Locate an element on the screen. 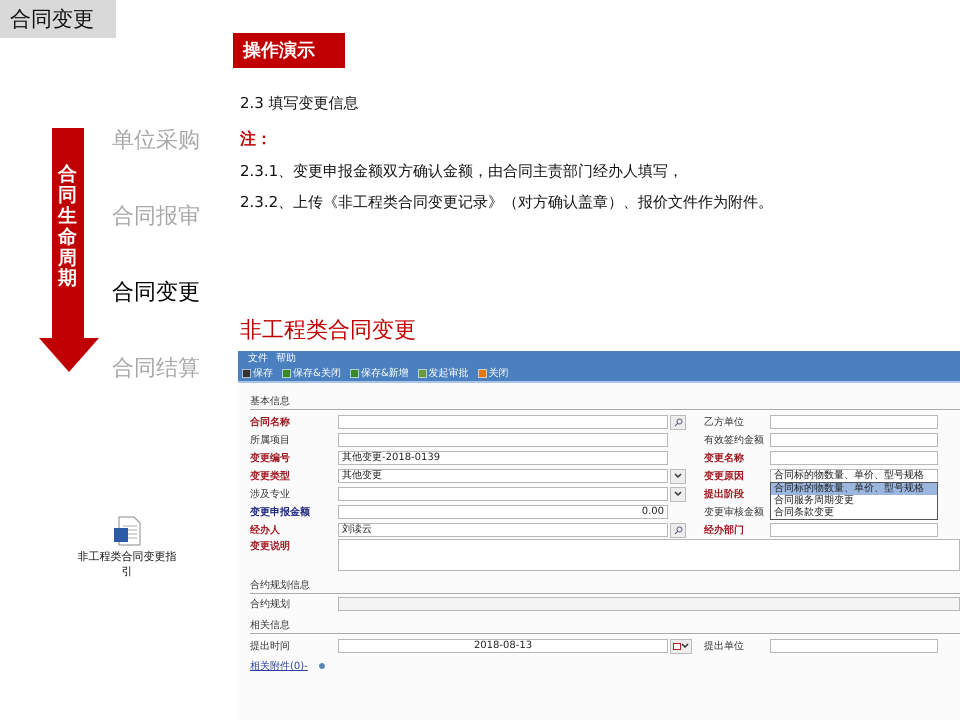 This screenshot has width=960, height=720. close-icon is located at coordinates (482, 373).